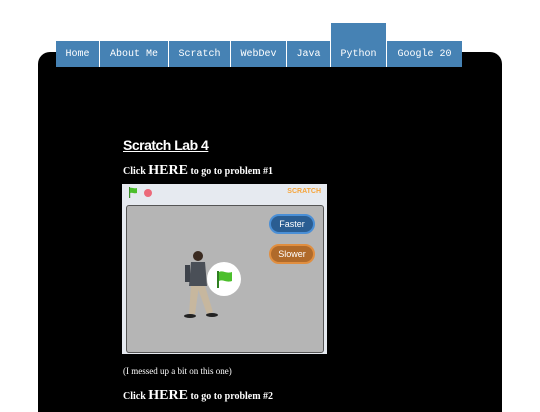 This screenshot has height=412, width=540. Describe the element at coordinates (200, 54) in the screenshot. I see `nav-scratch: Scratch` at that location.